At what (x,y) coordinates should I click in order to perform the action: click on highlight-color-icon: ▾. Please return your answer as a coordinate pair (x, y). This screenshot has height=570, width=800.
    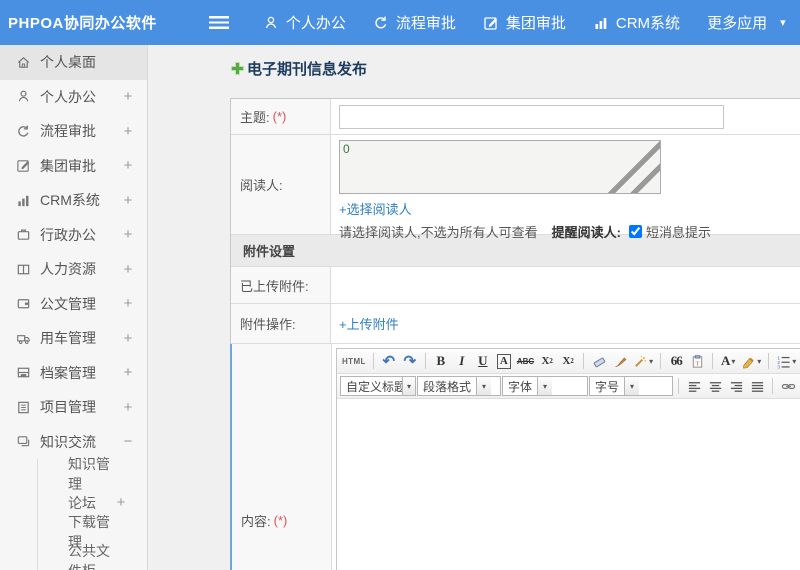
    Looking at the image, I should click on (751, 361).